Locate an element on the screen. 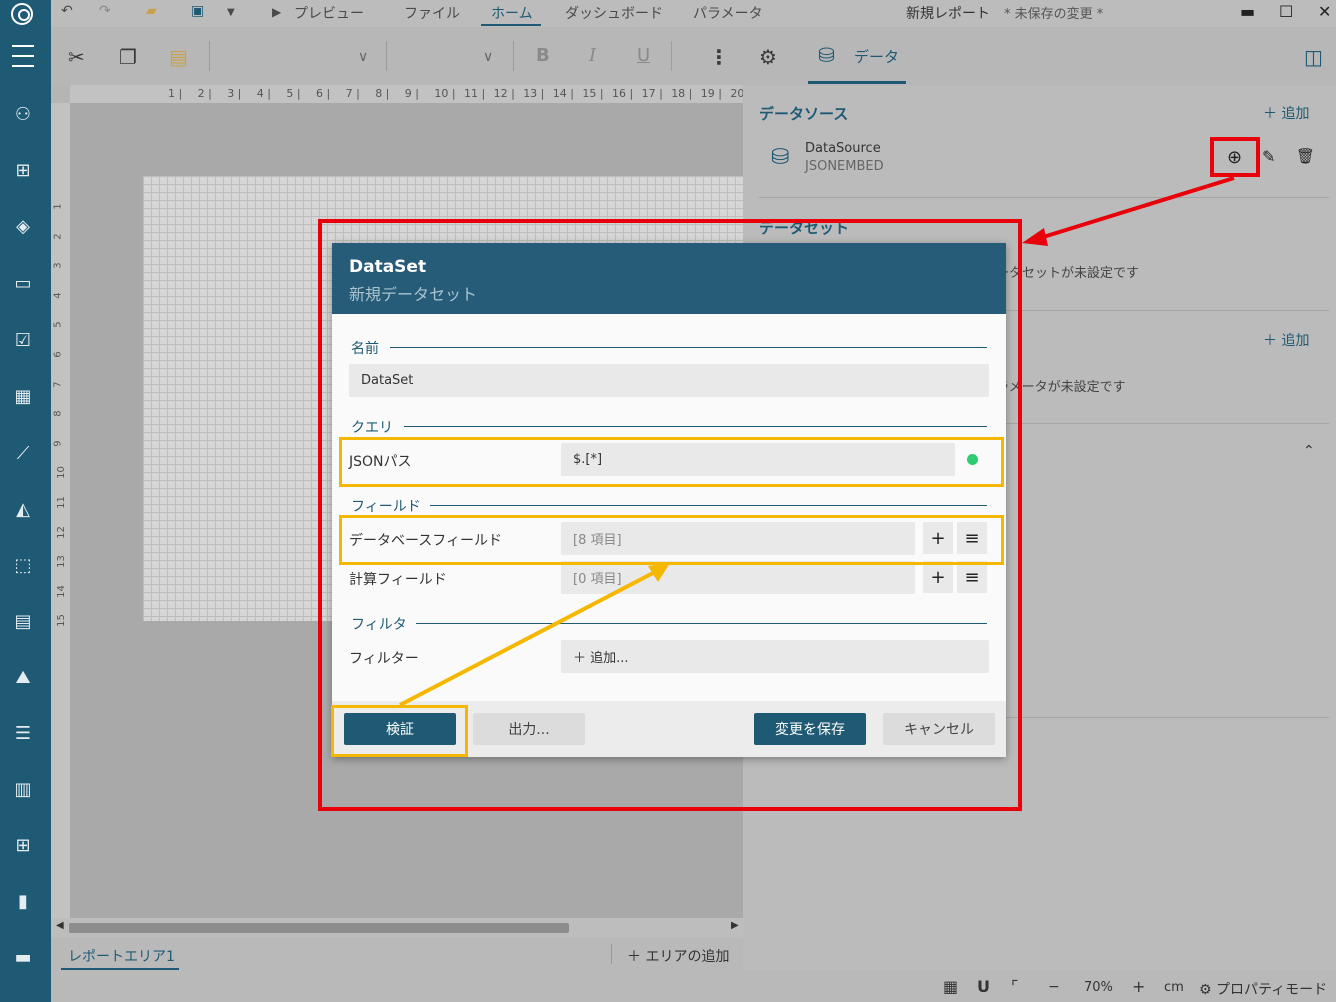  zoom-in-icon: + is located at coordinates (1138, 986).